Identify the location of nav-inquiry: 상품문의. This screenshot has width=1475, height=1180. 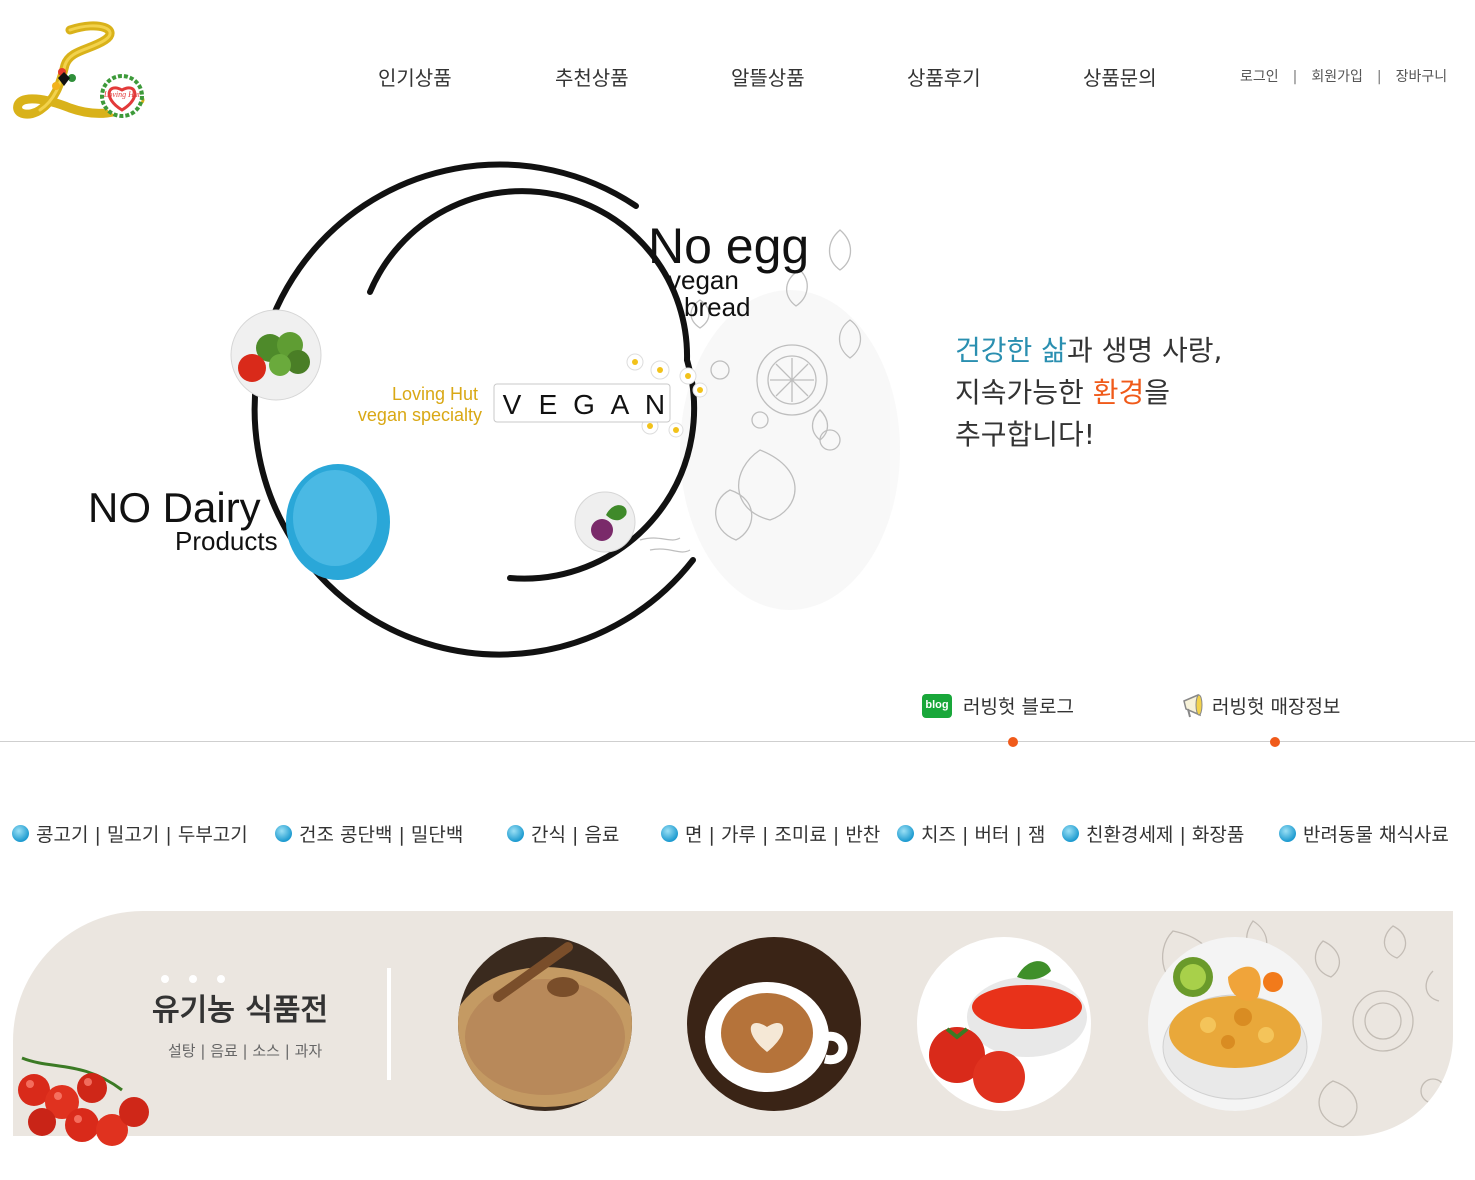
(1120, 76).